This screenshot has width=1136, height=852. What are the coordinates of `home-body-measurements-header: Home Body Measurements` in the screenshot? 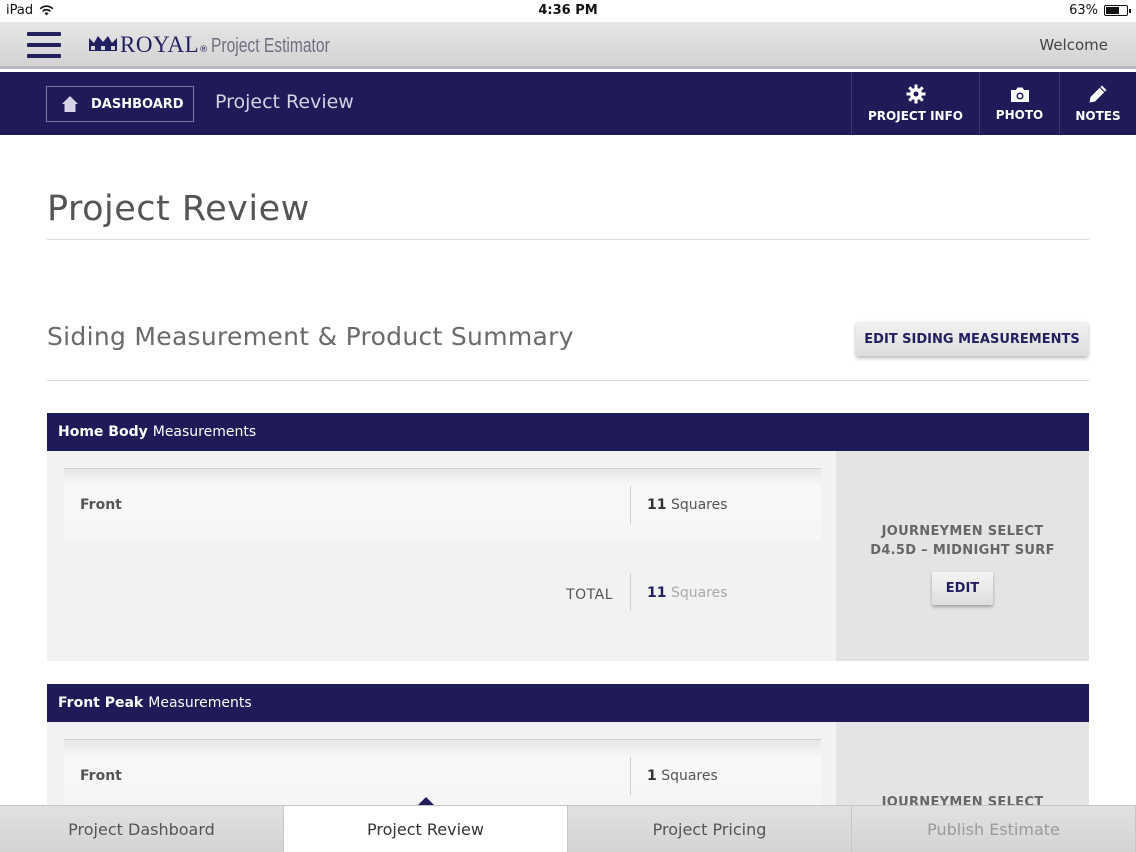 It's located at (568, 432).